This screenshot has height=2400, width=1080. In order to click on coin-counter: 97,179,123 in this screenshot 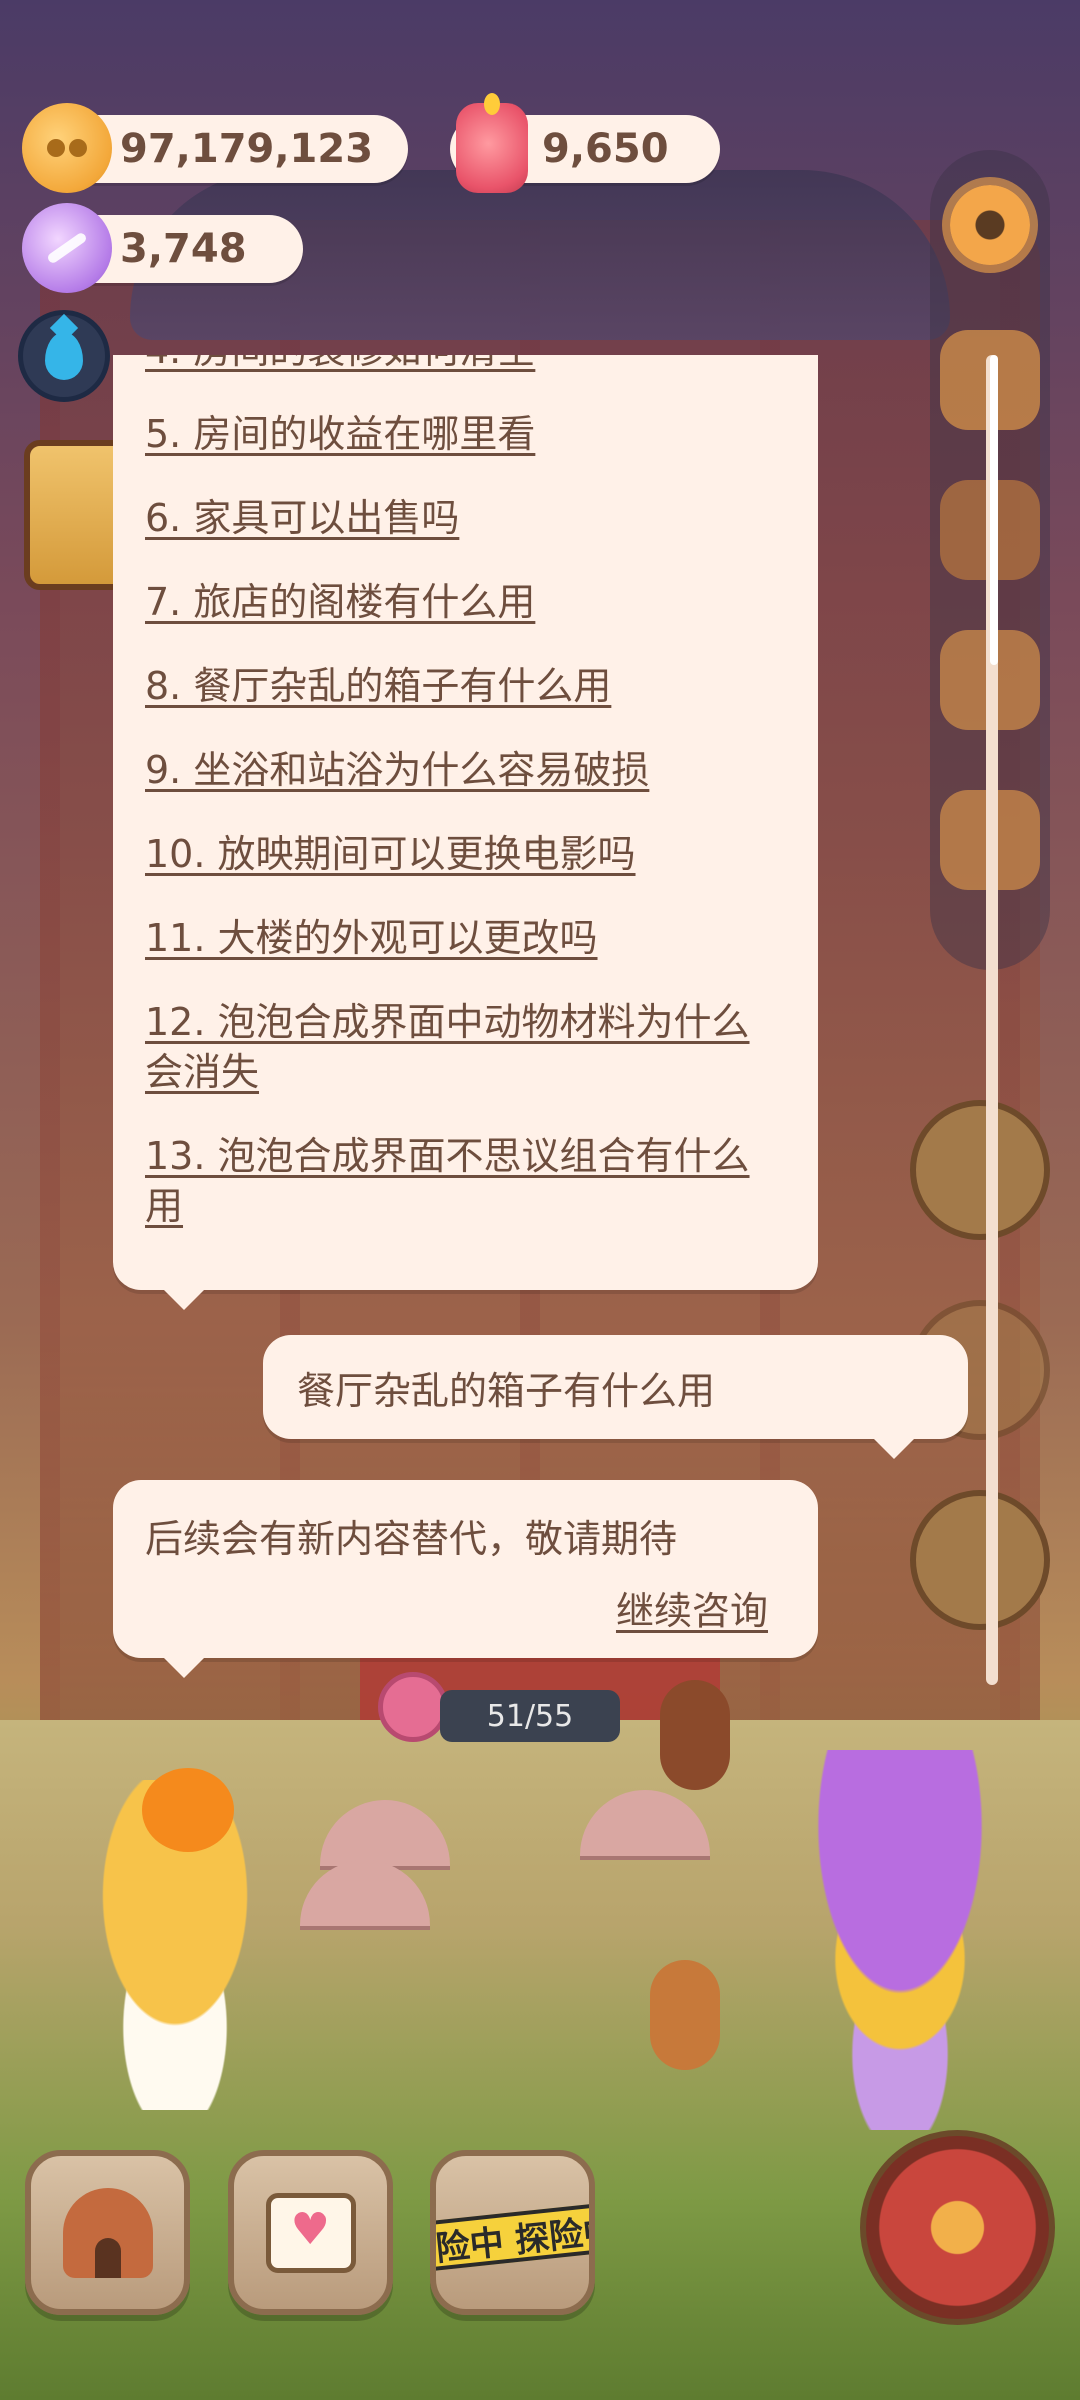, I will do `click(215, 148)`.